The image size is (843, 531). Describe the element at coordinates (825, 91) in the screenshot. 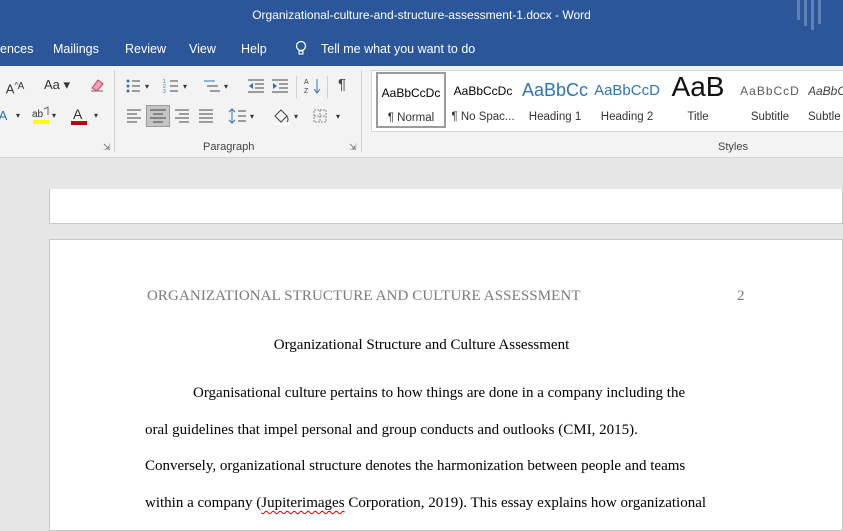

I see `style-preview: AaBbC` at that location.